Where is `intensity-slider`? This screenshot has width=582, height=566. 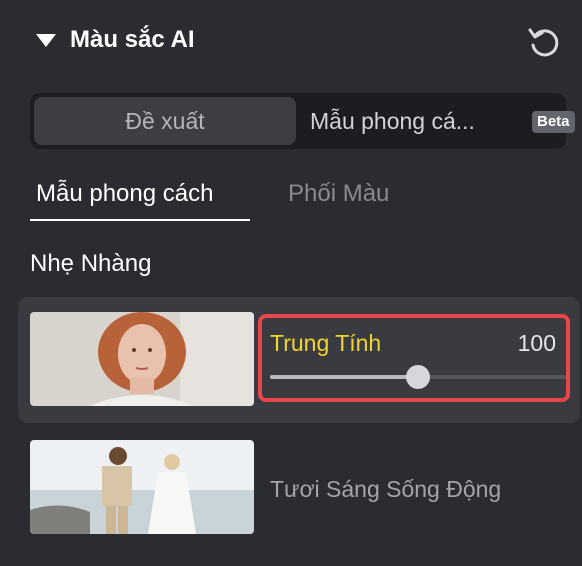
intensity-slider is located at coordinates (418, 377).